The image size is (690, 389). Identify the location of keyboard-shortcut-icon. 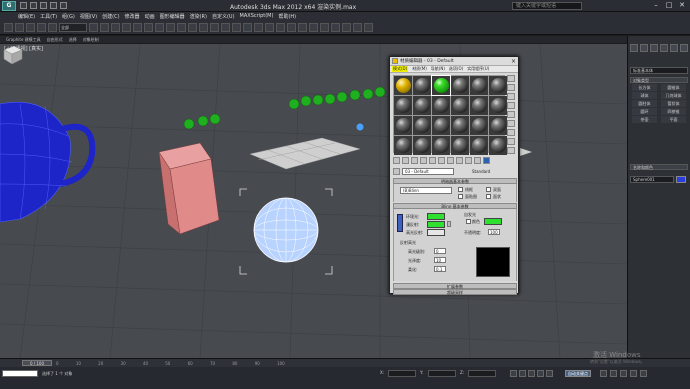
(203, 27).